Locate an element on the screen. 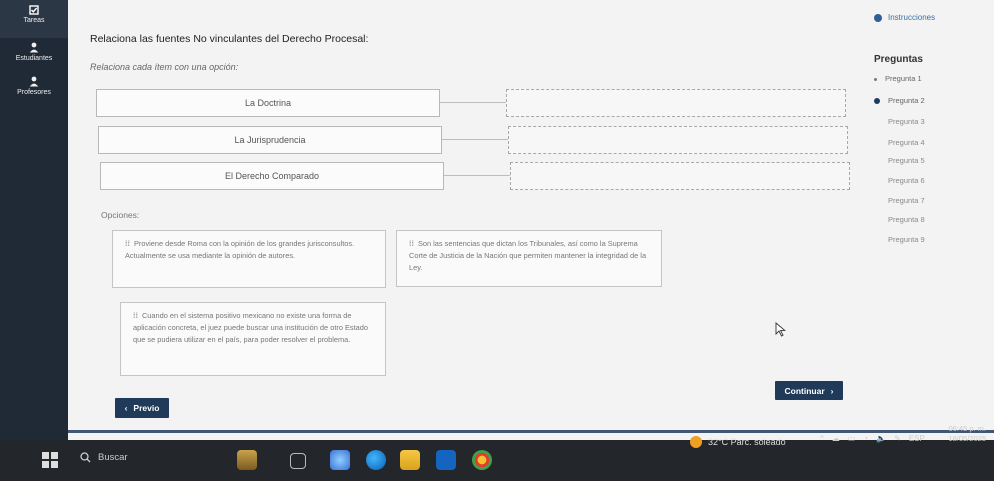 Image resolution: width=994 pixels, height=481 pixels. previous-label: Previo is located at coordinates (146, 408).